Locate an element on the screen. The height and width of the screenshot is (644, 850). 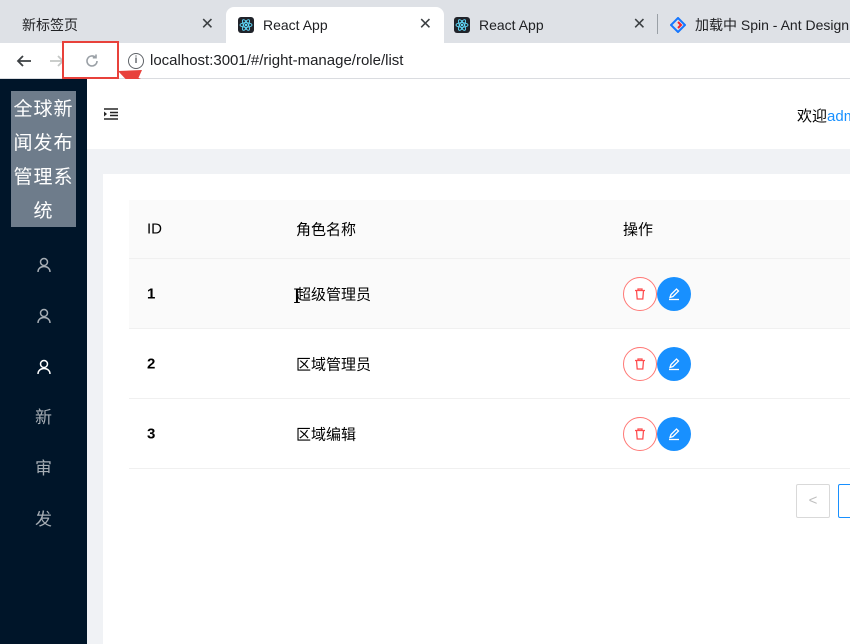
sidebar-item-label: 审 is located at coordinates (43, 468).